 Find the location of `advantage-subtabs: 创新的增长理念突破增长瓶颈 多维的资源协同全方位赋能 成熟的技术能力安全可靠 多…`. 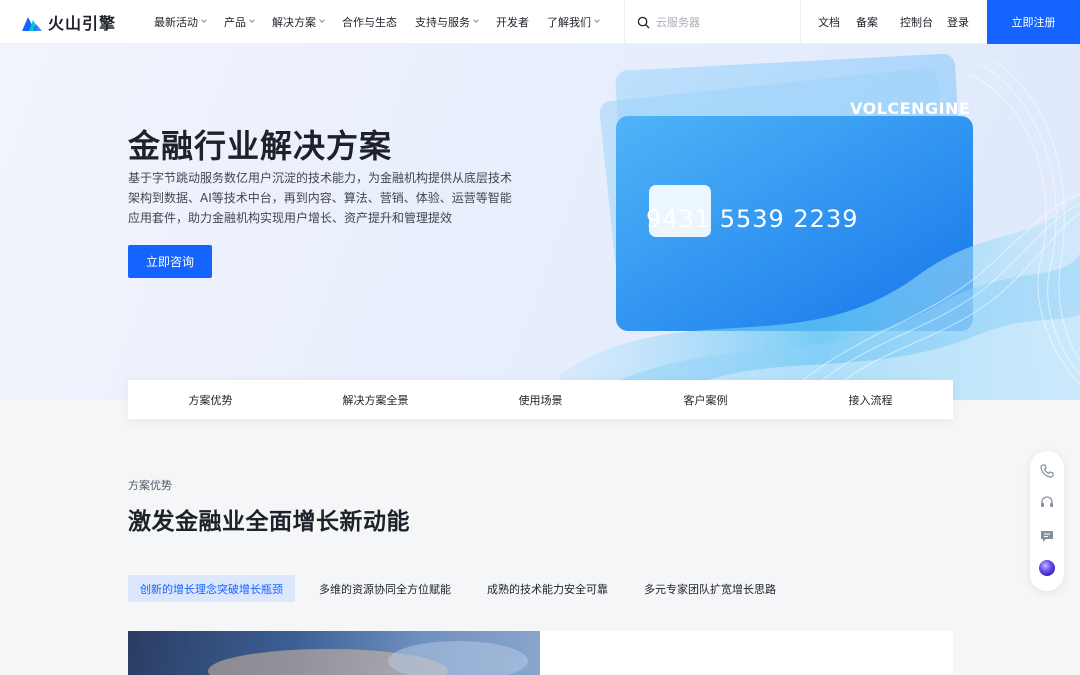

advantage-subtabs: 创新的增长理念突破增长瓶颈 多维的资源协同全方位赋能 成熟的技术能力安全可靠 多… is located at coordinates (464, 588).